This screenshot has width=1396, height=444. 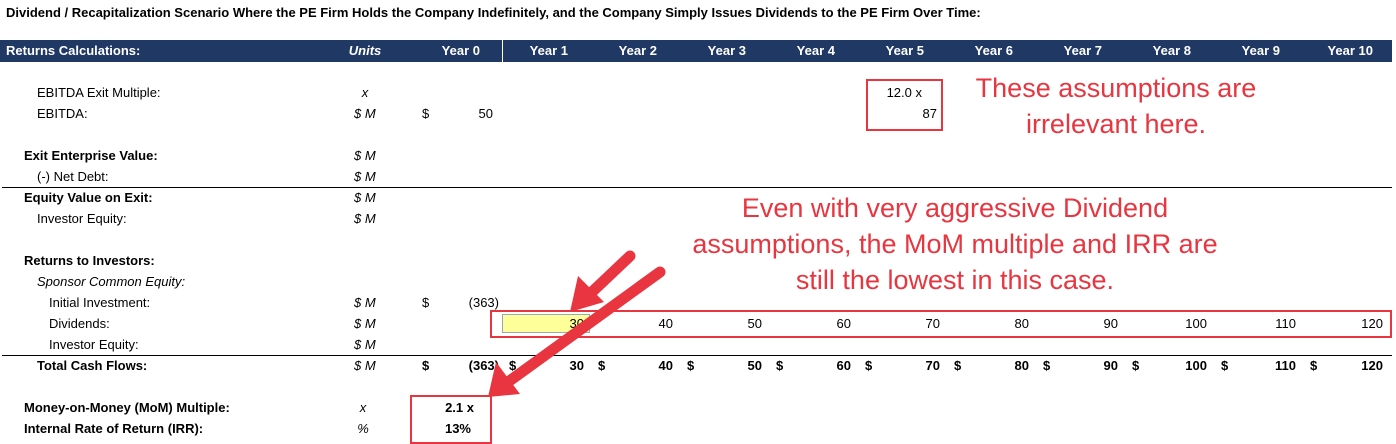 I want to click on arrow-to-dividends-shaft, so click(x=611, y=274).